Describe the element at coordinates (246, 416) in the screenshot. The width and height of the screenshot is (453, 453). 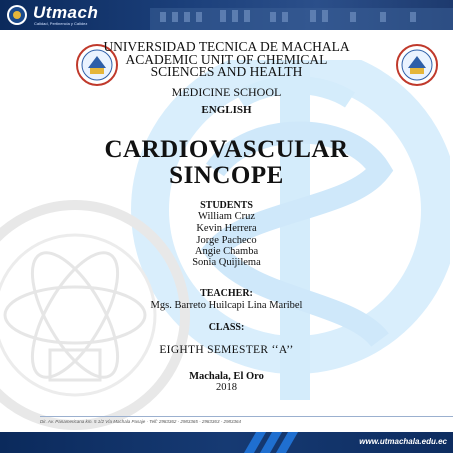
I see `footer-divider` at that location.